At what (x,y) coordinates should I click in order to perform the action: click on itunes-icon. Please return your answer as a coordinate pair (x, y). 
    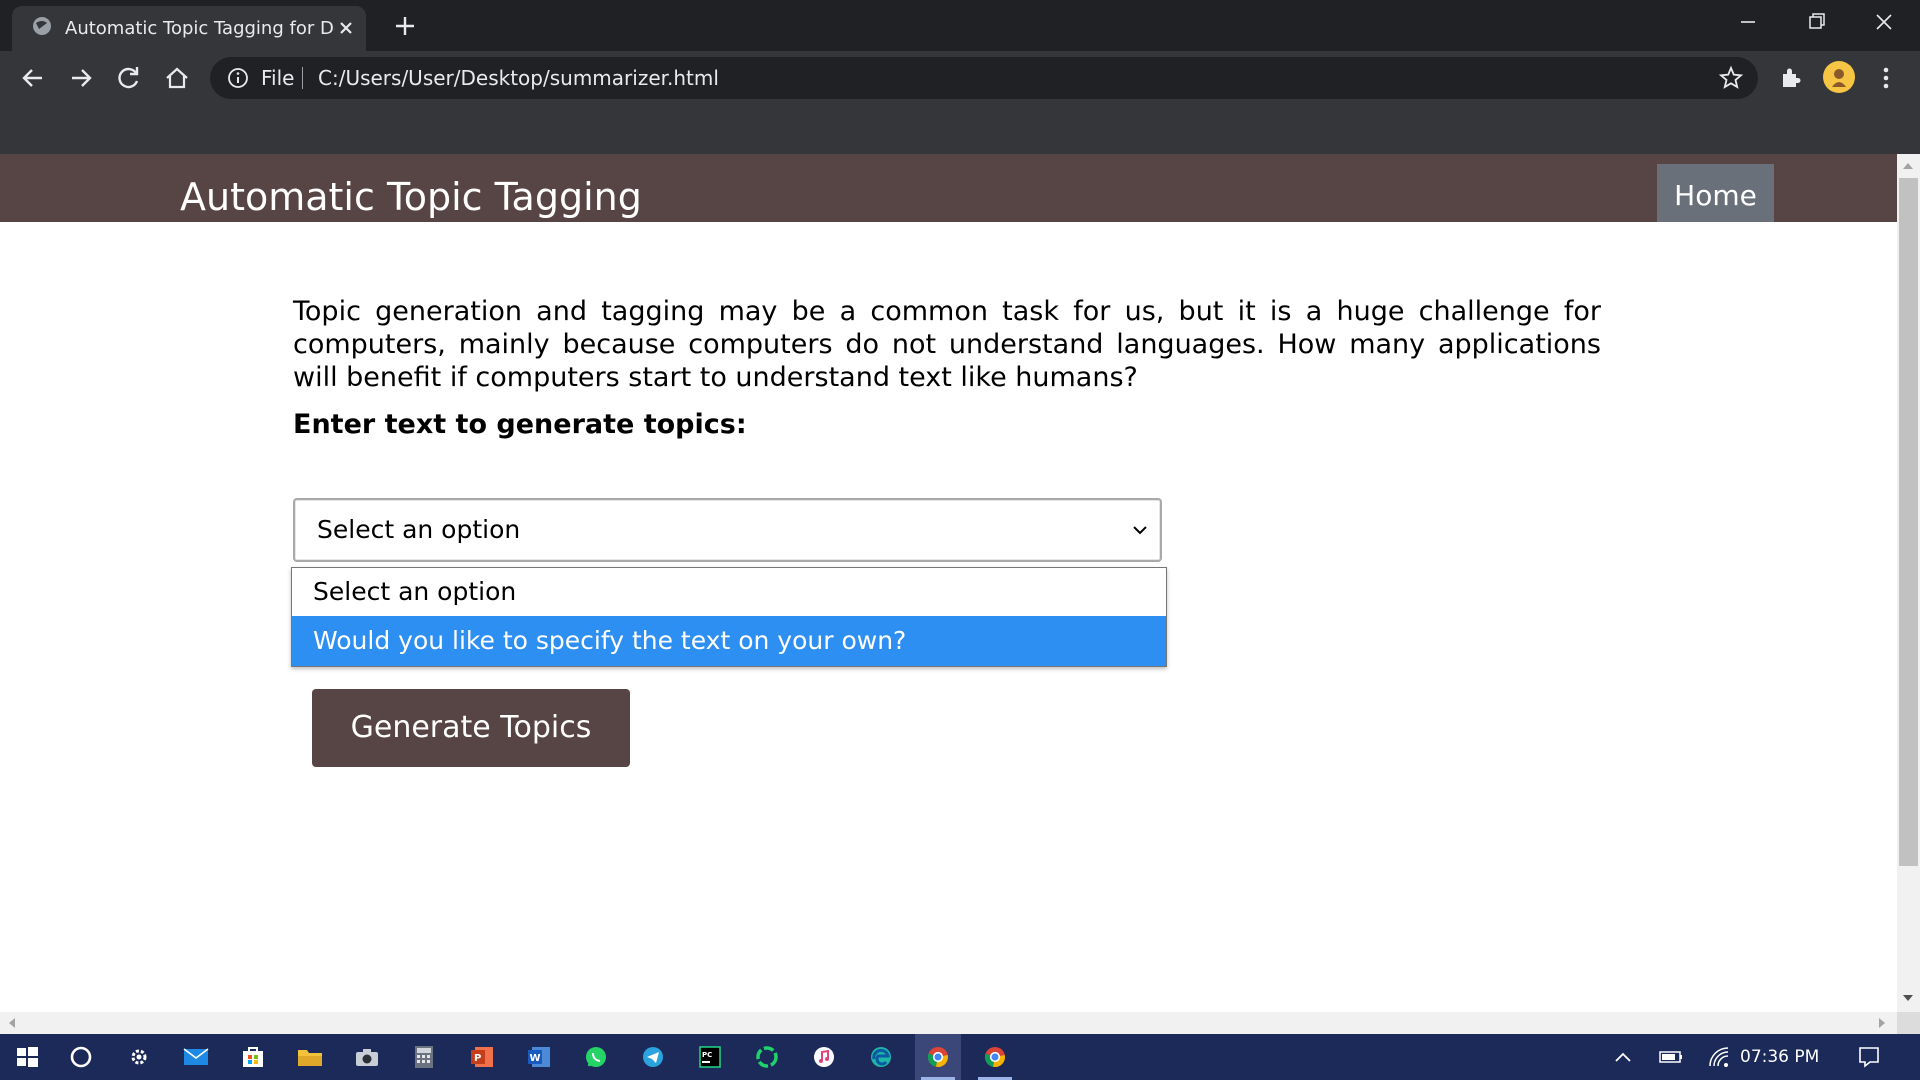
    Looking at the image, I should click on (824, 1057).